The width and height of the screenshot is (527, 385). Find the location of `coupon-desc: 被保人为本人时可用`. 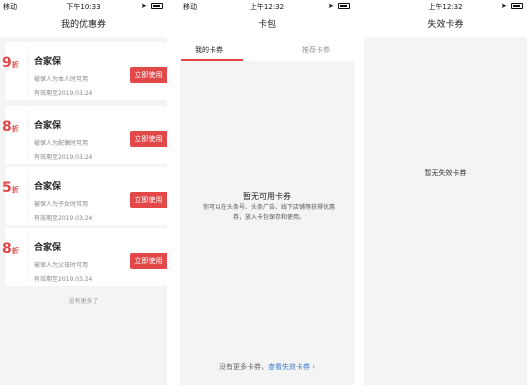

coupon-desc: 被保人为本人时可用 is located at coordinates (61, 79).